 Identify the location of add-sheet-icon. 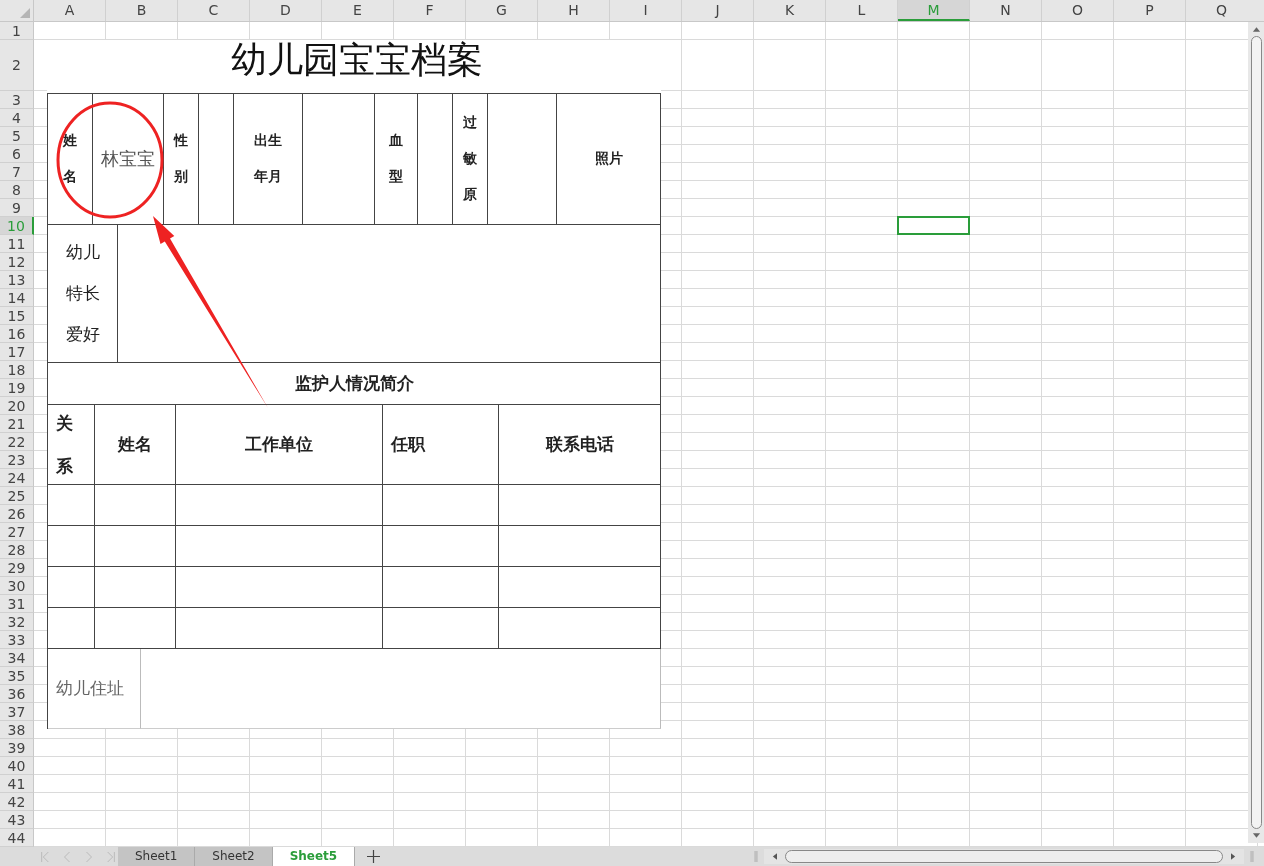
(374, 856).